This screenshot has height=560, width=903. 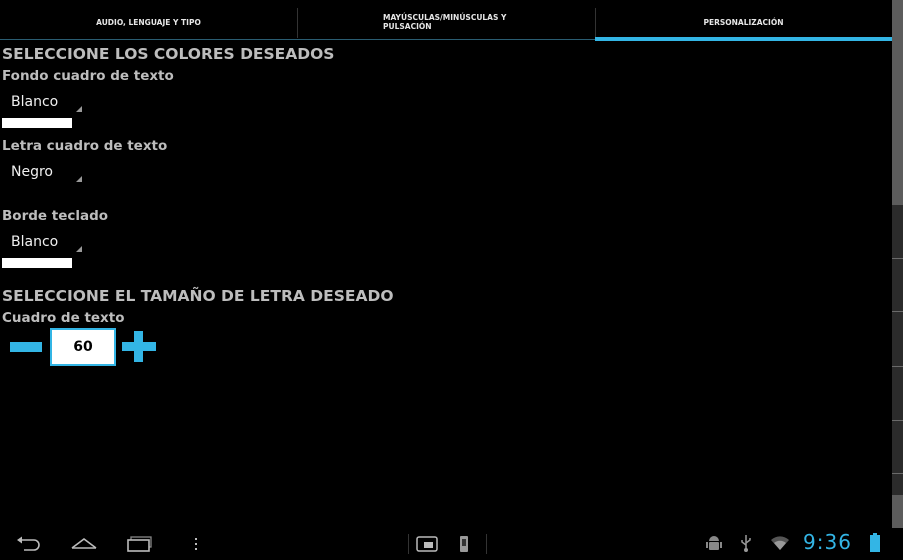 What do you see at coordinates (140, 544) in the screenshot?
I see `recent-apps-icon` at bounding box center [140, 544].